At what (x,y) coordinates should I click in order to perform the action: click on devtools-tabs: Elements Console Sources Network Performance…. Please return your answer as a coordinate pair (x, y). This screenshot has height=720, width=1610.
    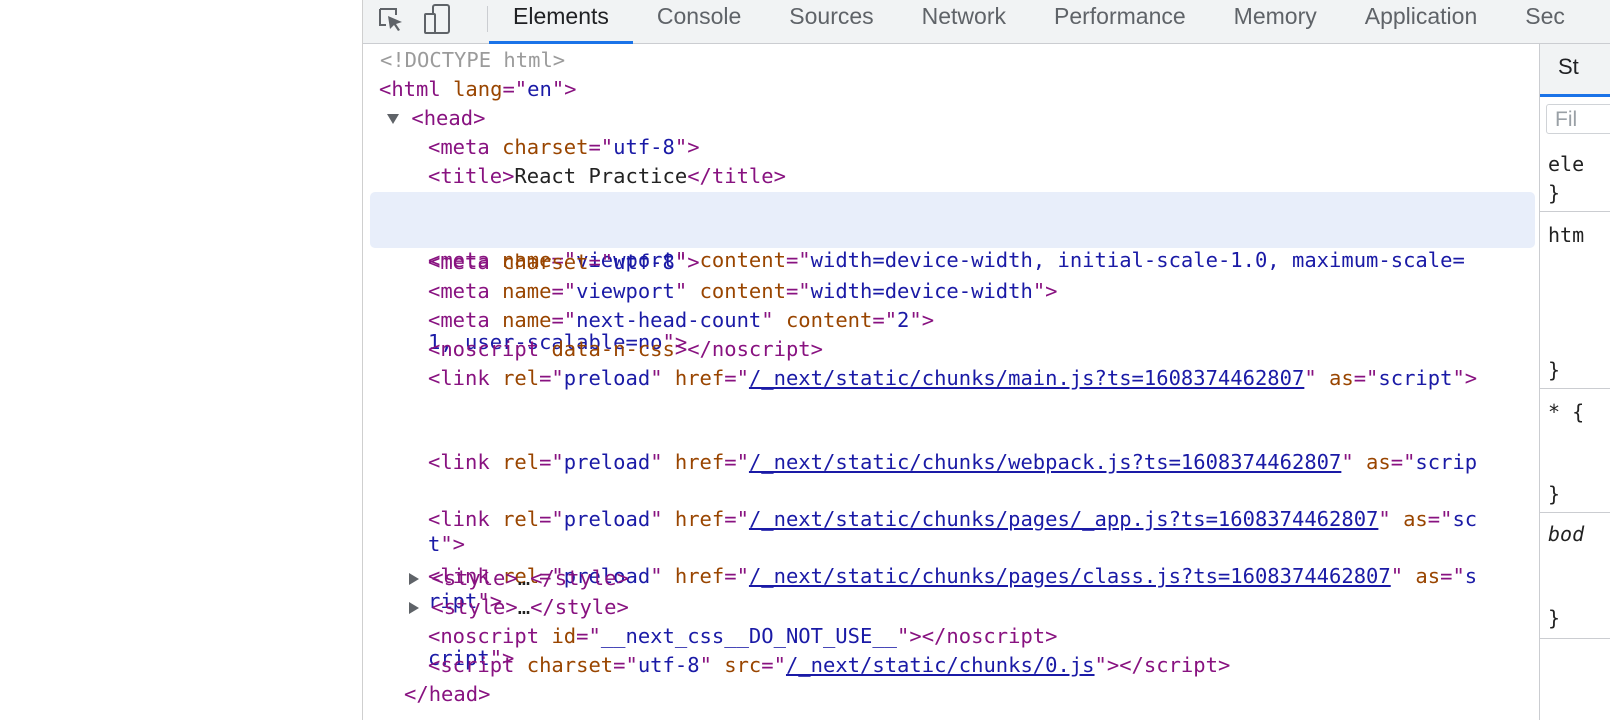
    Looking at the image, I should click on (1039, 22).